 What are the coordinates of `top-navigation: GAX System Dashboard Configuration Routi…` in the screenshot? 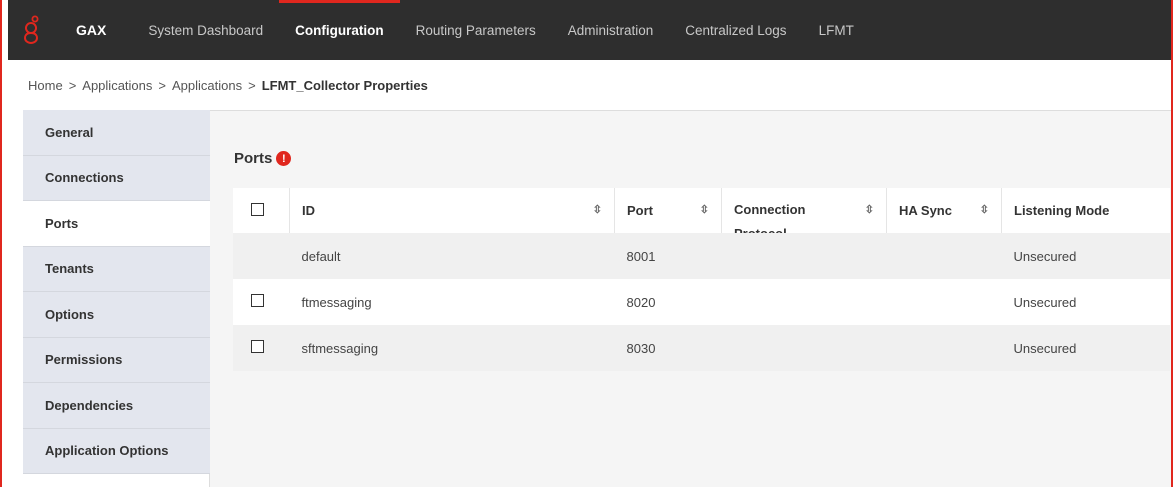 It's located at (589, 30).